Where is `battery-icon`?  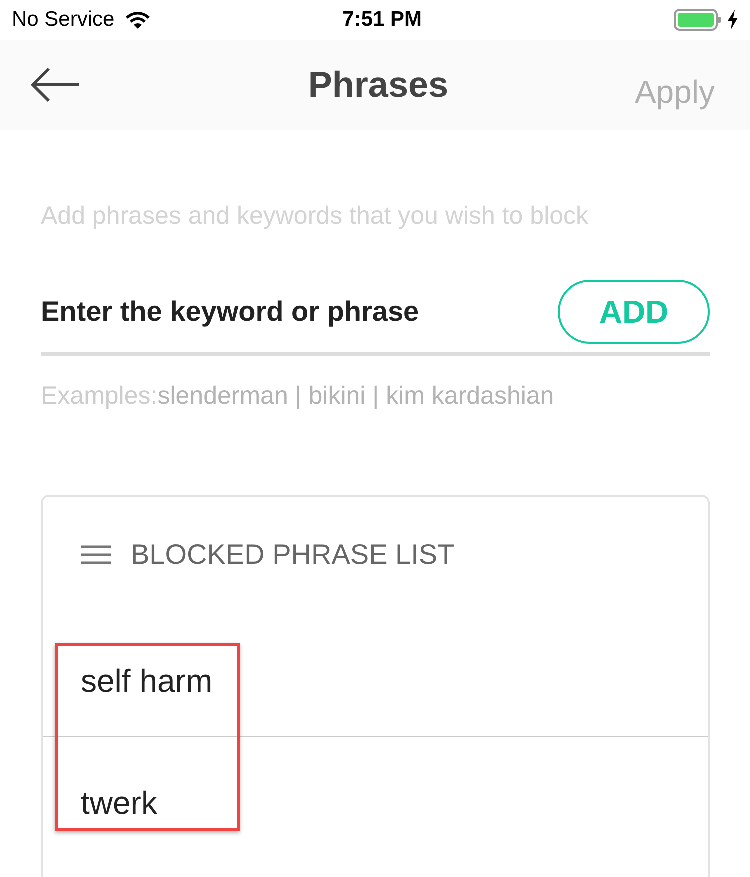 battery-icon is located at coordinates (698, 20).